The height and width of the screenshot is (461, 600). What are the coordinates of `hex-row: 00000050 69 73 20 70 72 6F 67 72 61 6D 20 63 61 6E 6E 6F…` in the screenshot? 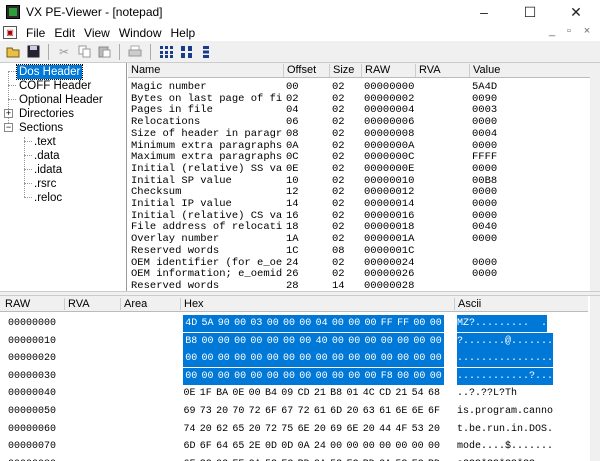 It's located at (294, 411).